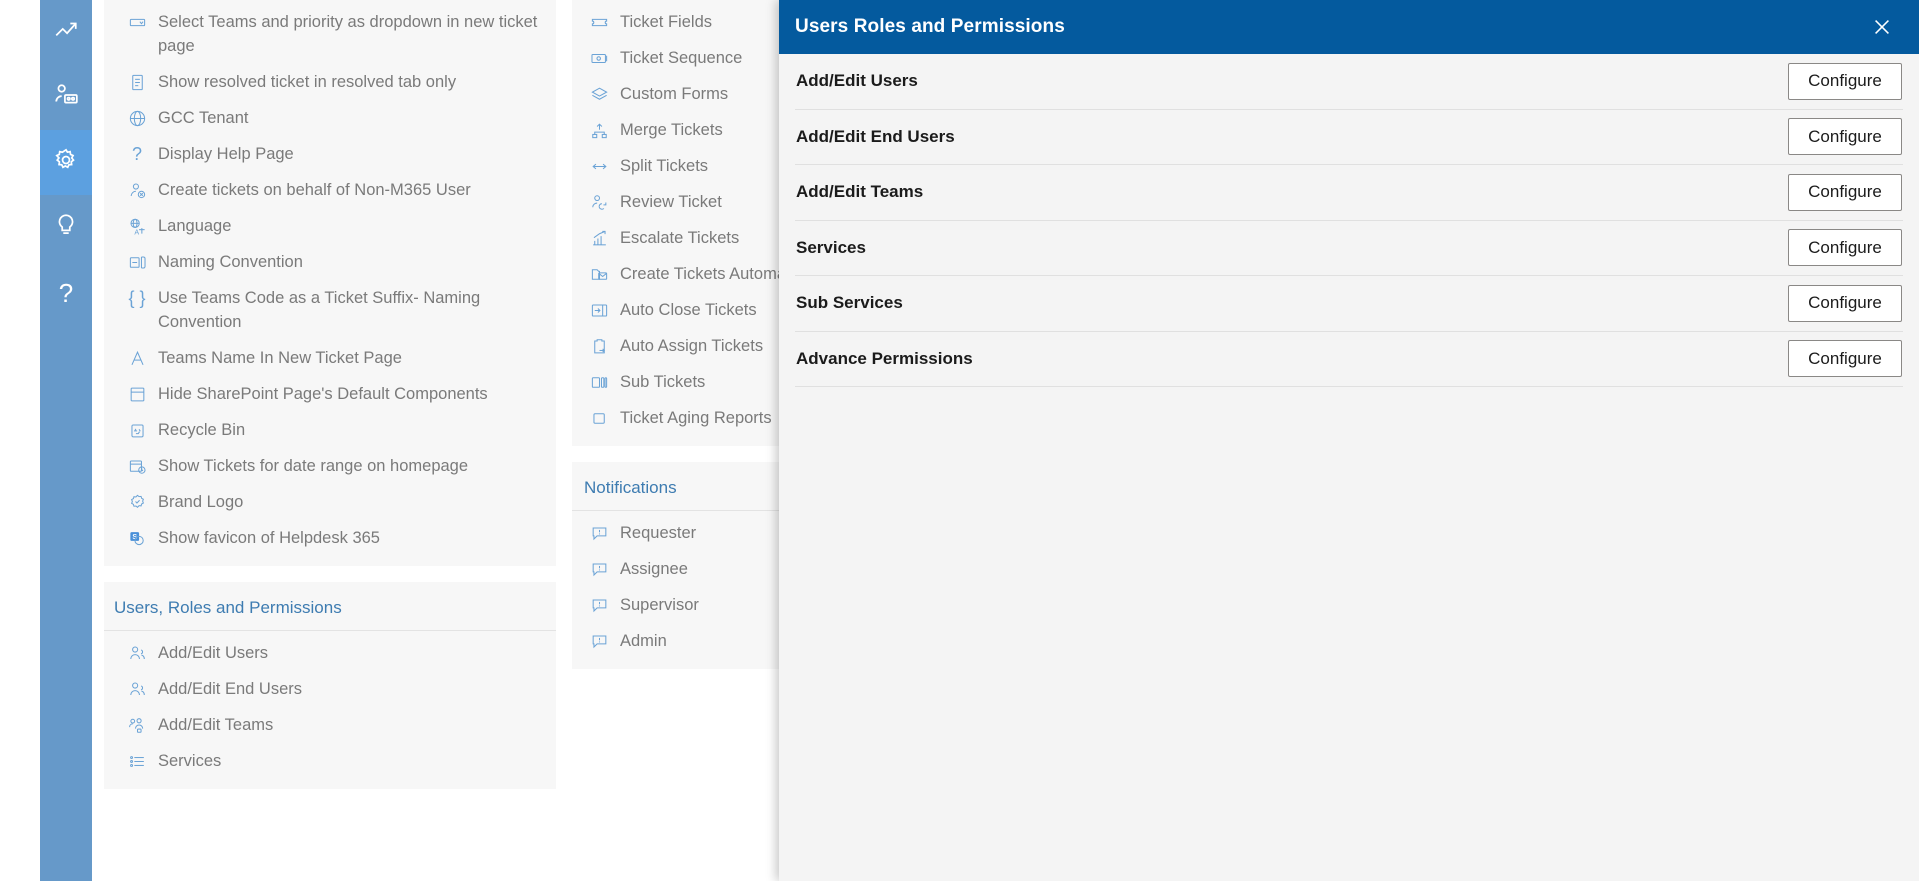  I want to click on setting-item-gcc-tenant: GCC Tenant, so click(330, 118).